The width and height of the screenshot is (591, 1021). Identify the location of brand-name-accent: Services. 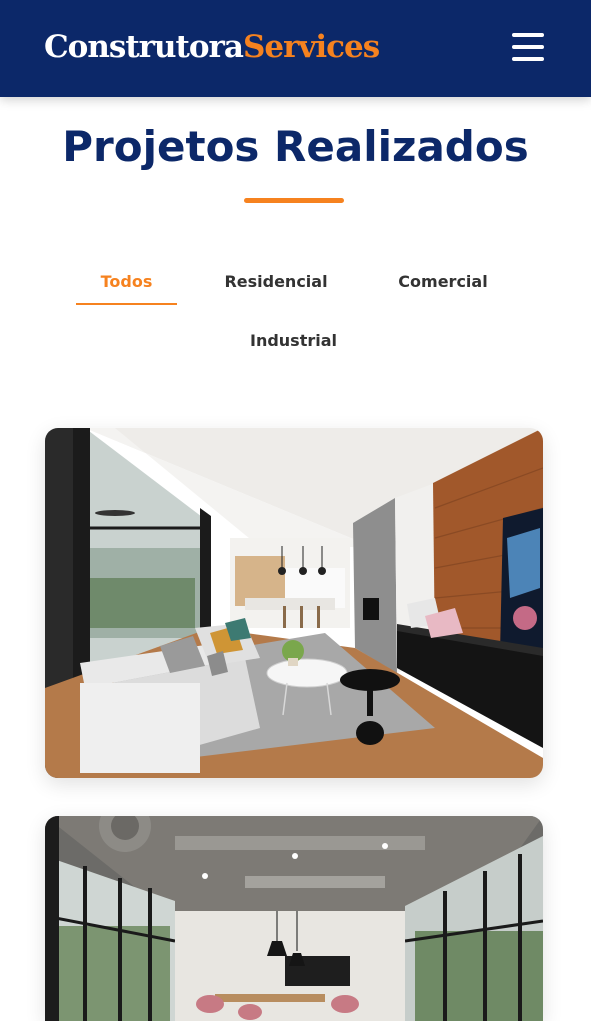
(311, 47).